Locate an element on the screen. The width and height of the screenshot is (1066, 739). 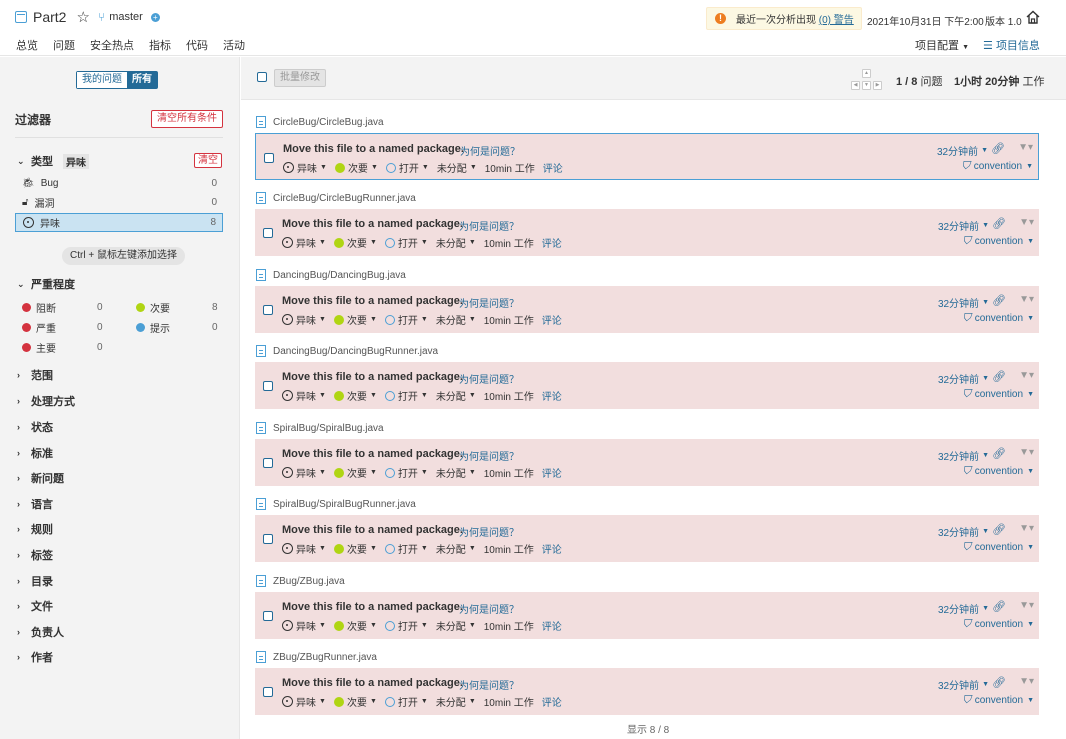
facet-header: › 范围 is located at coordinates (35, 375).